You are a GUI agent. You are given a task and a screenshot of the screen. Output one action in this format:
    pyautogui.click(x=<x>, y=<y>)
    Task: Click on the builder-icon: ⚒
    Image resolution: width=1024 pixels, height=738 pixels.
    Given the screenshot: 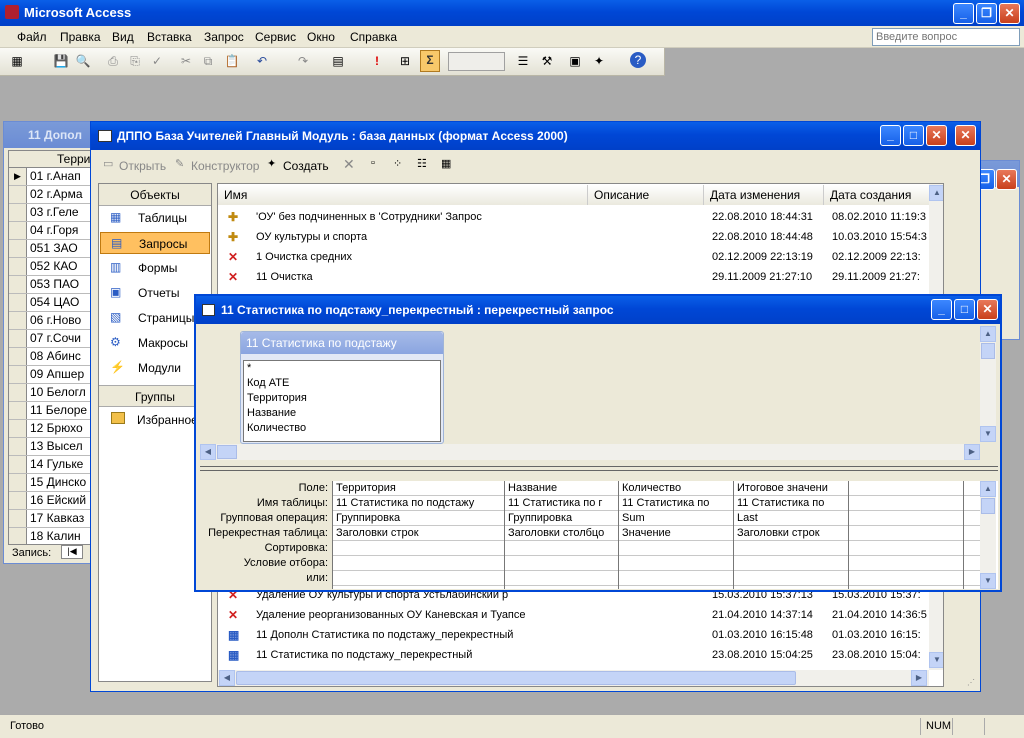 What is the action you would take?
    pyautogui.click(x=547, y=61)
    